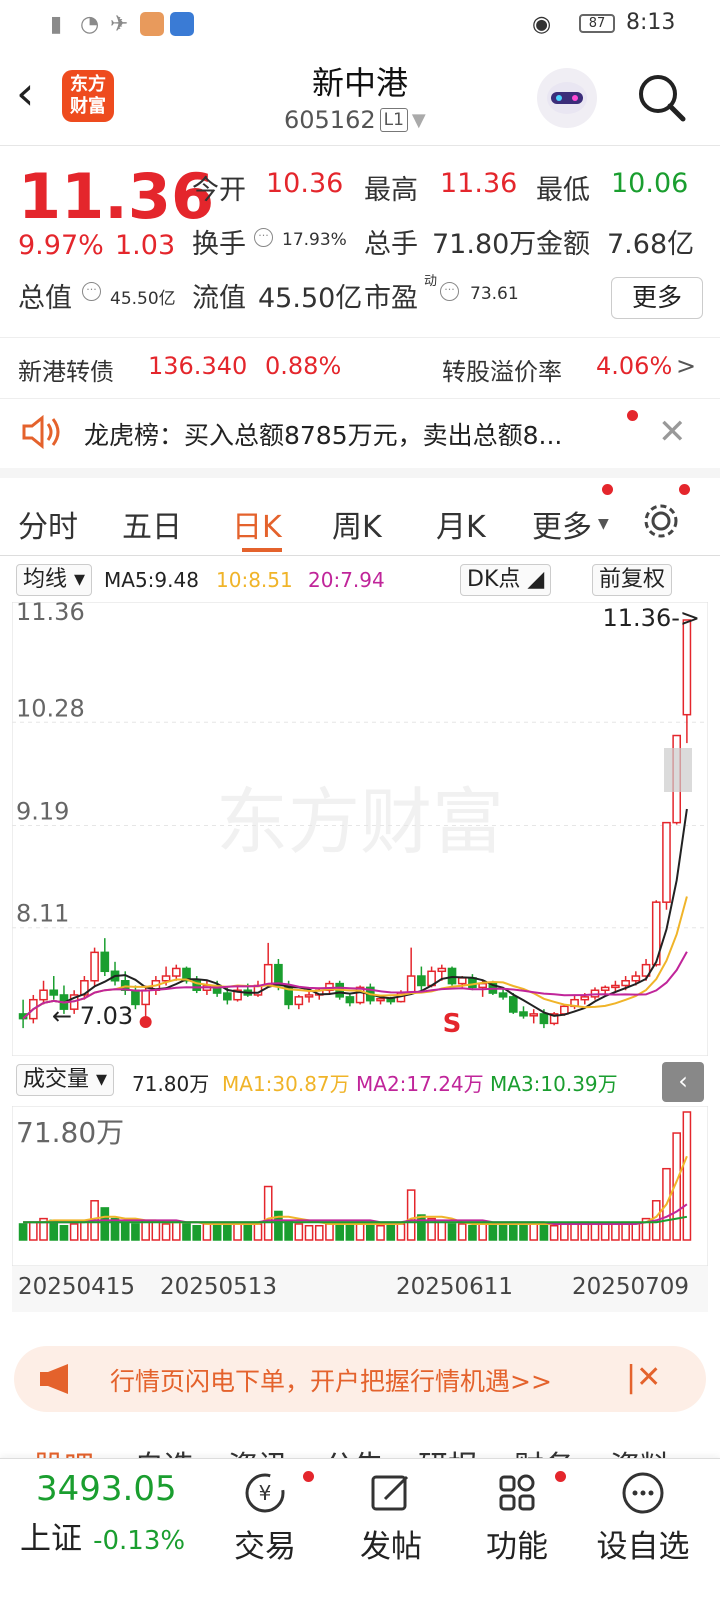  I want to click on convertible-bond-row: 新港转债 136.340 0.88% 转股溢价率 4.06% >, so click(360, 368).